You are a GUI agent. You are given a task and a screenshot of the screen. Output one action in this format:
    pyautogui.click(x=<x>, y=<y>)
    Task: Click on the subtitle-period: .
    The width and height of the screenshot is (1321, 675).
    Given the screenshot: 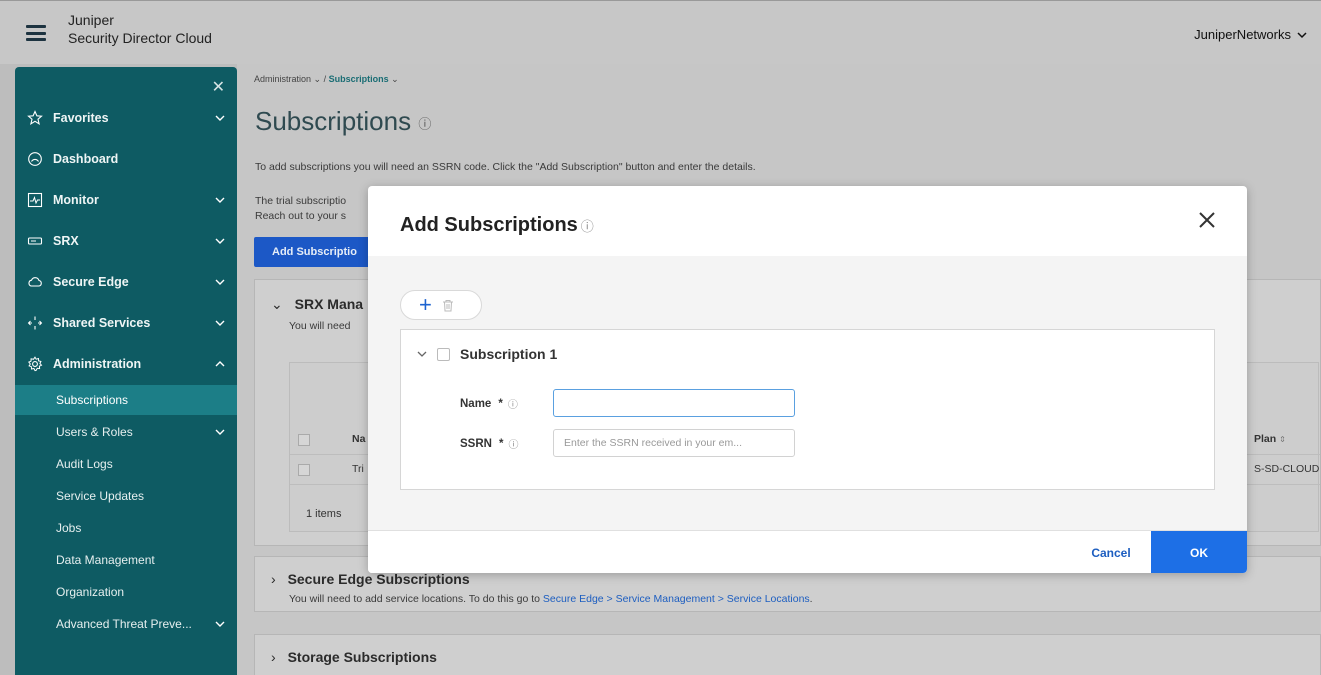 What is the action you would take?
    pyautogui.click(x=811, y=599)
    